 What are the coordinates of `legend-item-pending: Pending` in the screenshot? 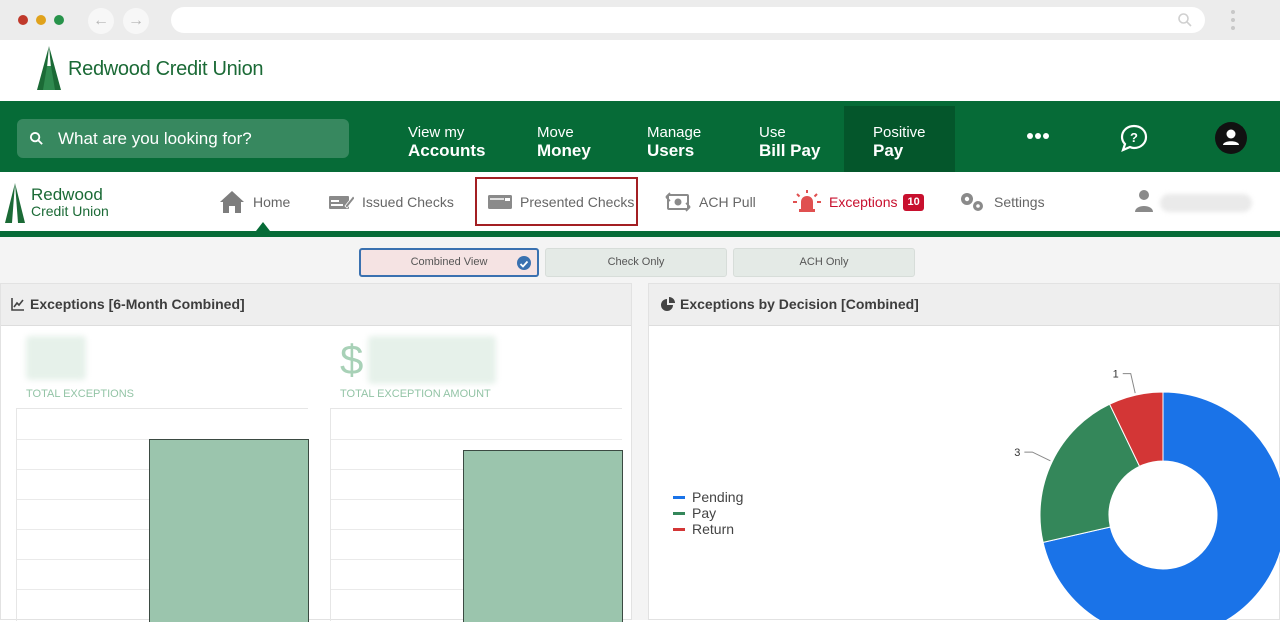 It's located at (708, 497).